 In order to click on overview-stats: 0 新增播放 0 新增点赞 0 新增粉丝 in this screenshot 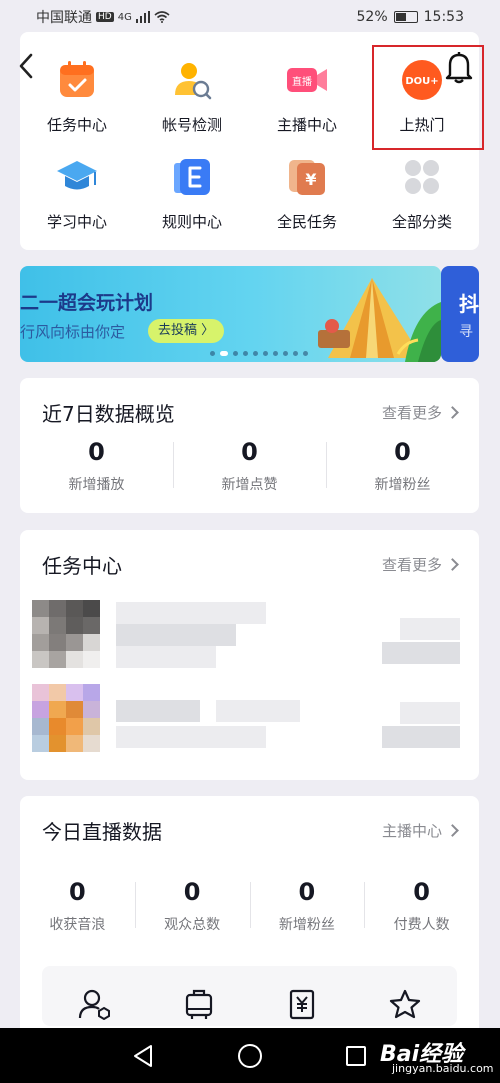, I will do `click(249, 466)`.